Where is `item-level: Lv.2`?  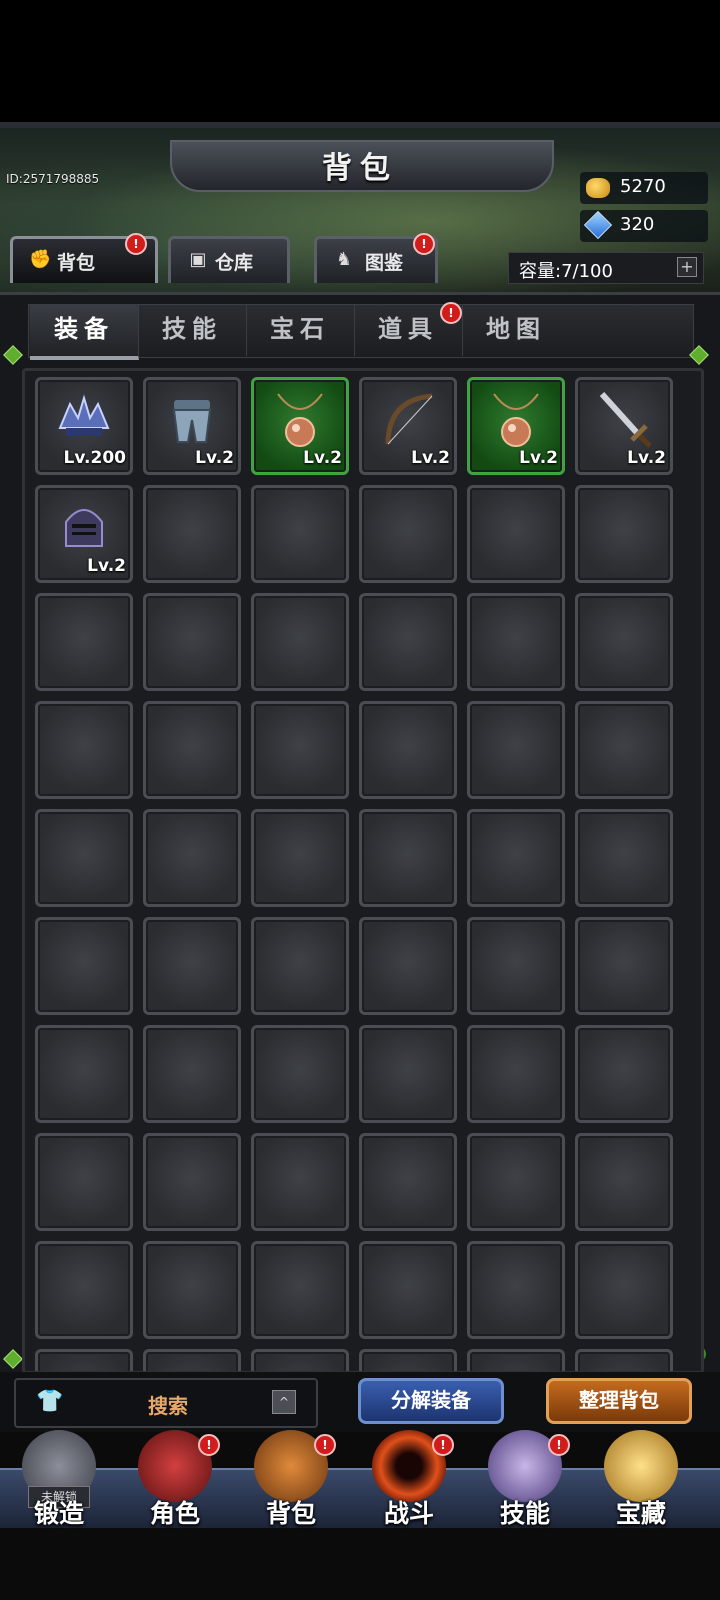
item-level: Lv.2 is located at coordinates (430, 458).